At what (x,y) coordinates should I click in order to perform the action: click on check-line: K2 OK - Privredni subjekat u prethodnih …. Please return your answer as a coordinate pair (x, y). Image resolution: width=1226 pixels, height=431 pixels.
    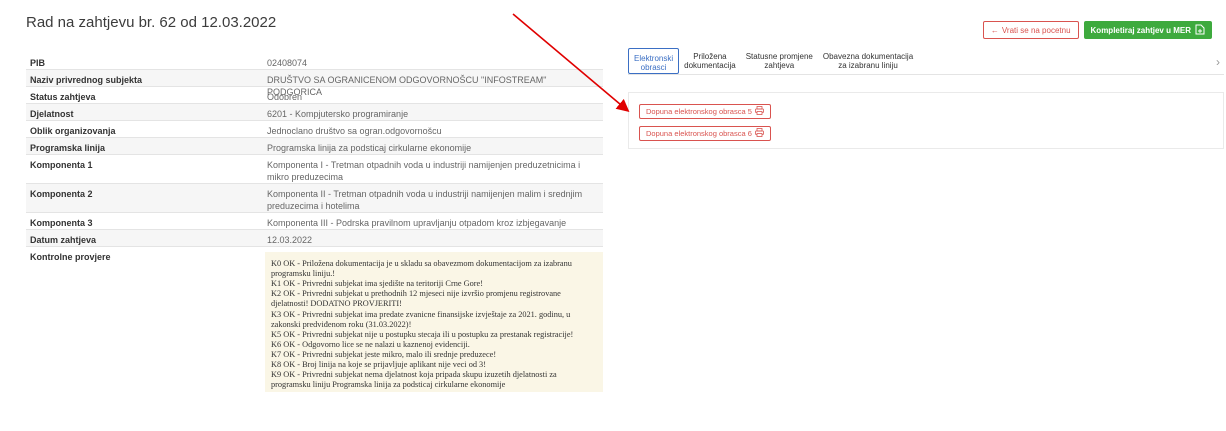
    Looking at the image, I should click on (416, 299).